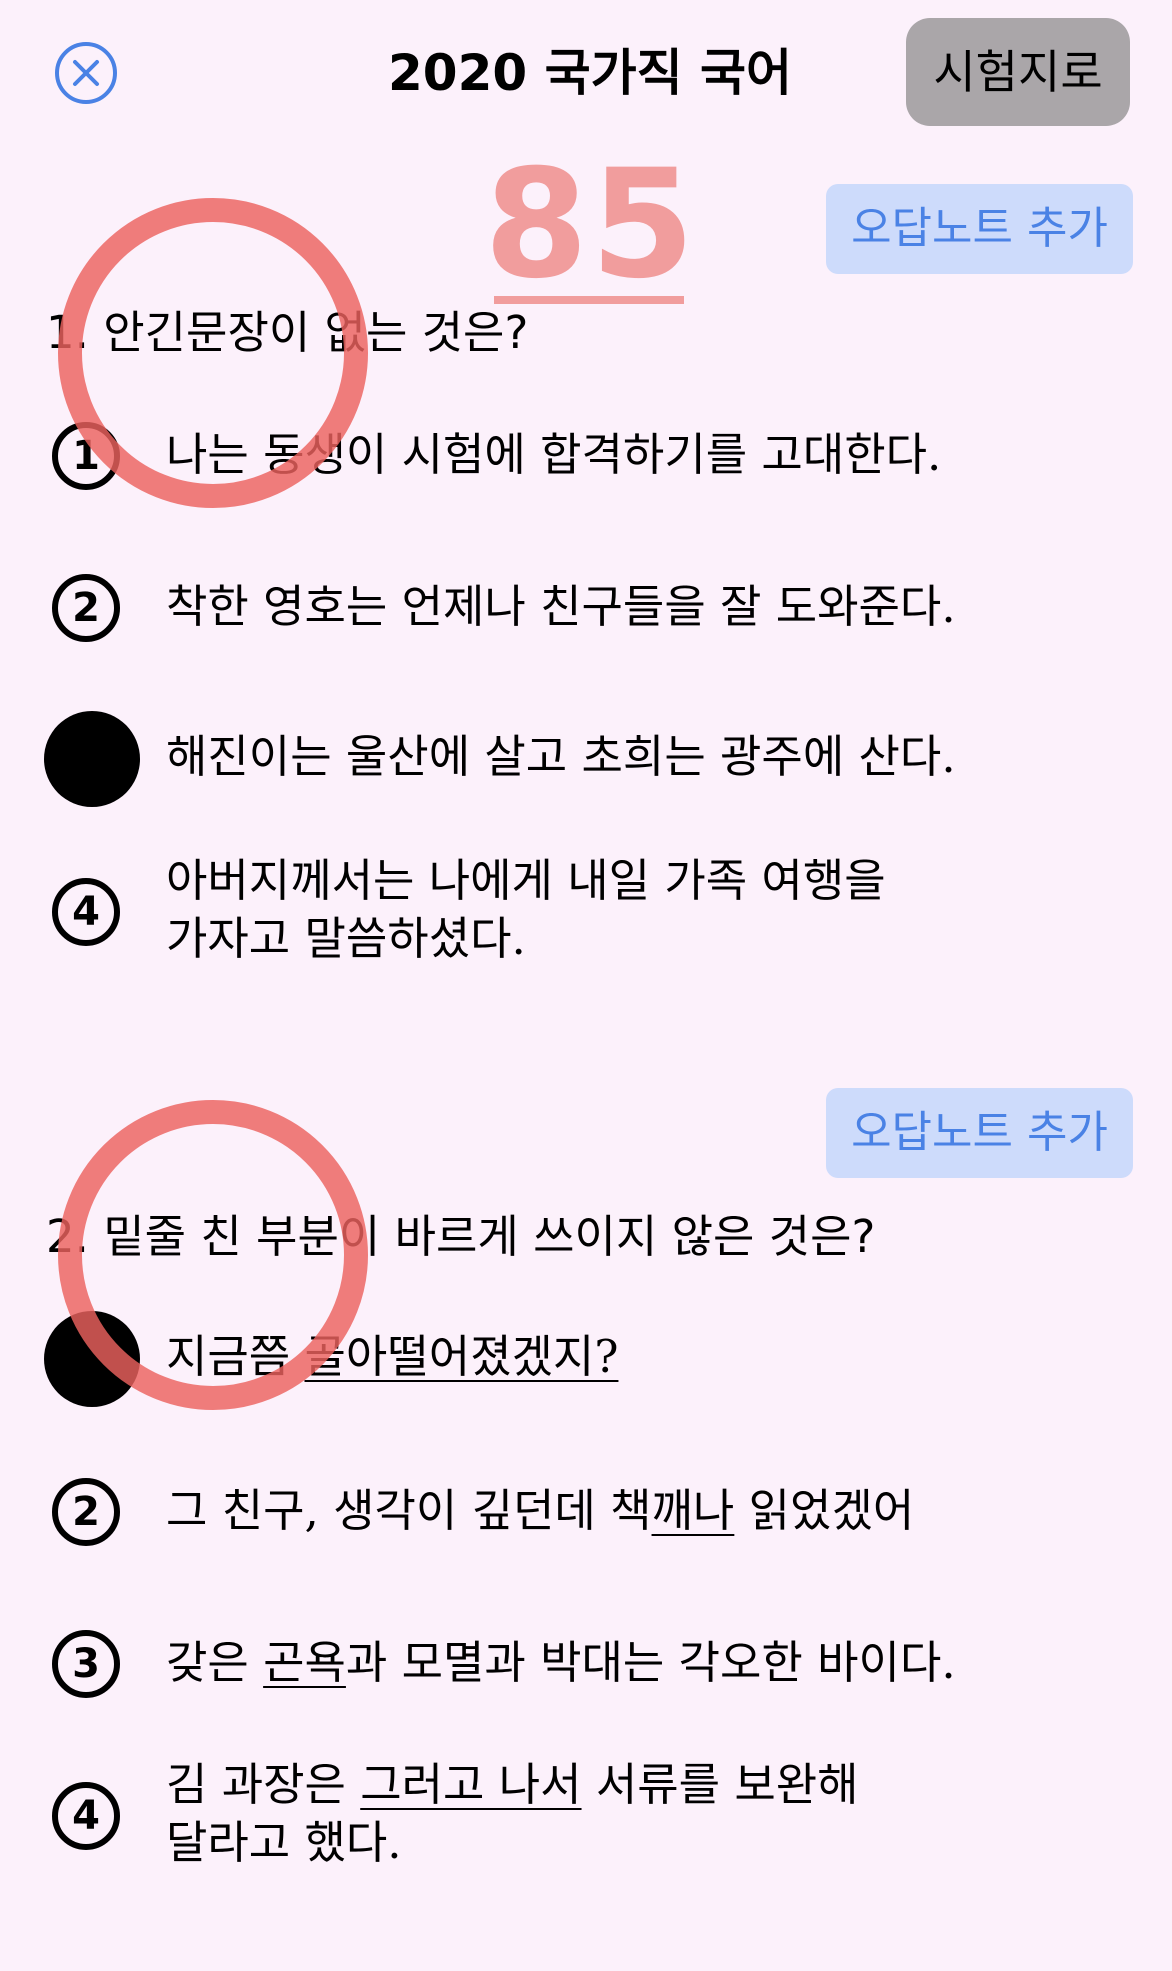 Image resolution: width=1172 pixels, height=1971 pixels. What do you see at coordinates (86, 1664) in the screenshot?
I see `option-number: 3` at bounding box center [86, 1664].